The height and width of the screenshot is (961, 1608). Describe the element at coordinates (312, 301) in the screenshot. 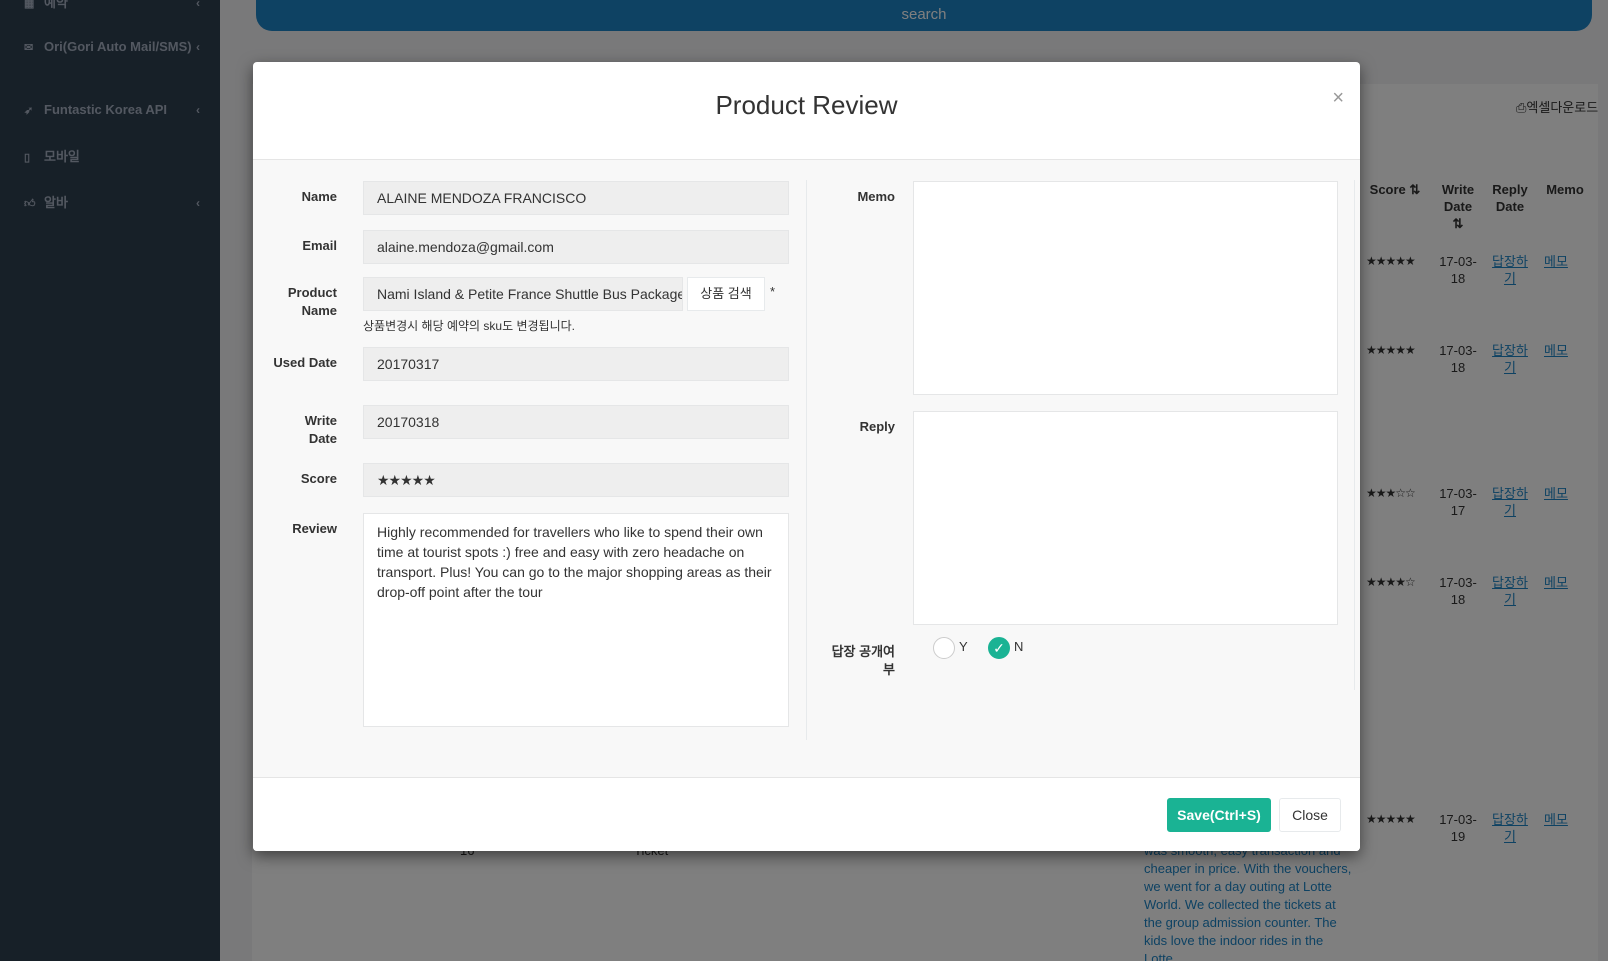

I see `product-name-label: Product Name` at that location.